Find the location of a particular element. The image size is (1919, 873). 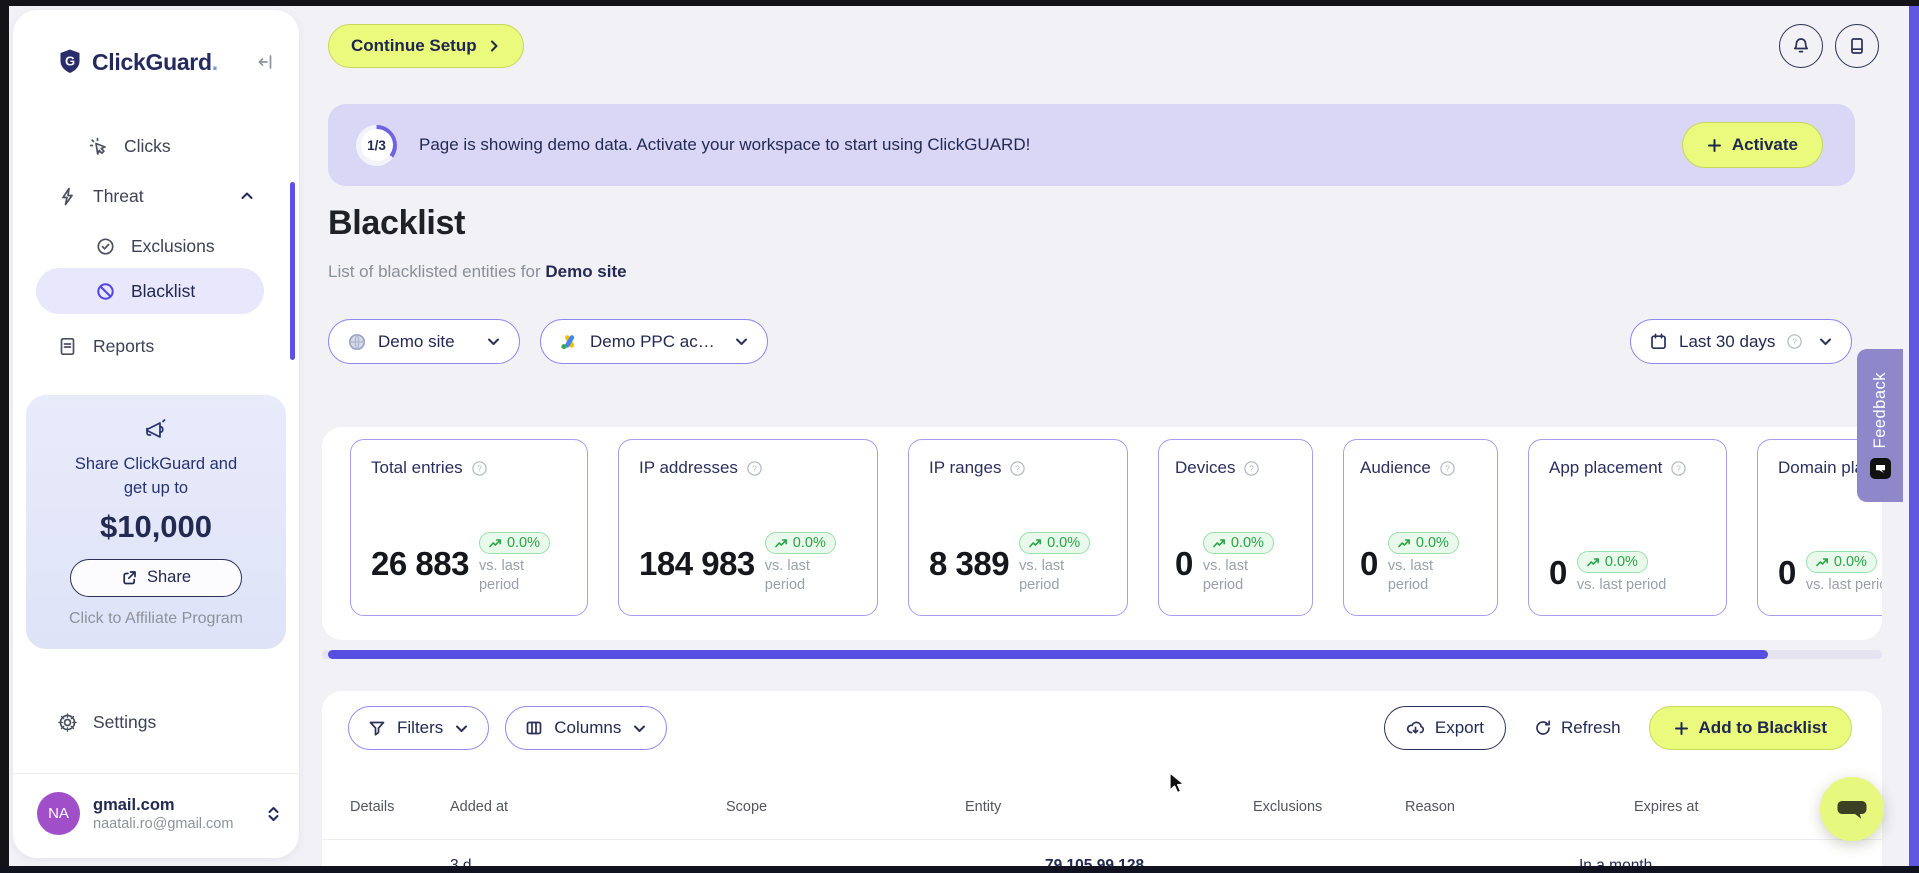

share-button: Share is located at coordinates (156, 577).